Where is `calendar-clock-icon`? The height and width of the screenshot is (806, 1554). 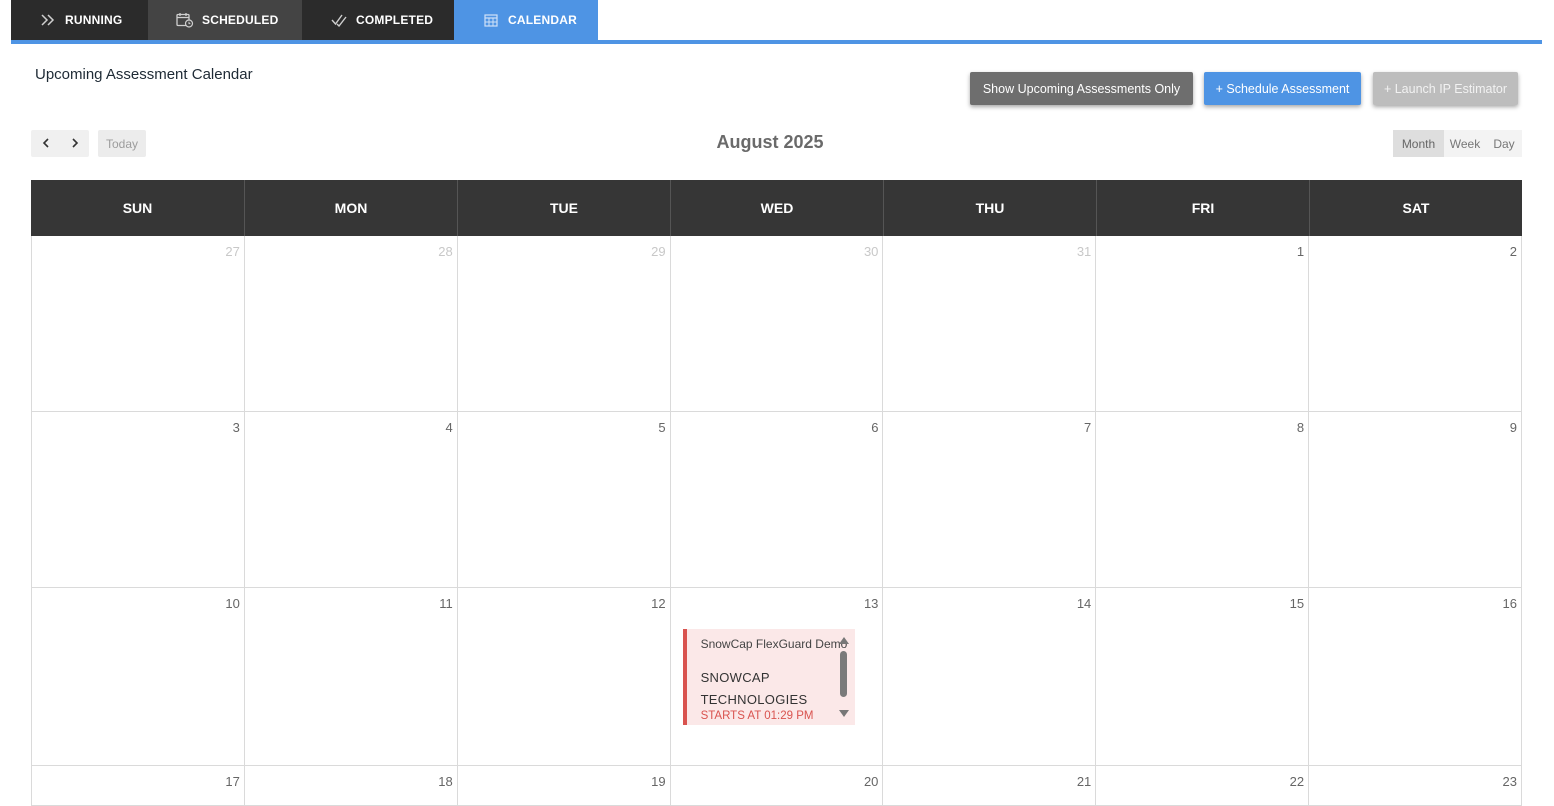 calendar-clock-icon is located at coordinates (185, 20).